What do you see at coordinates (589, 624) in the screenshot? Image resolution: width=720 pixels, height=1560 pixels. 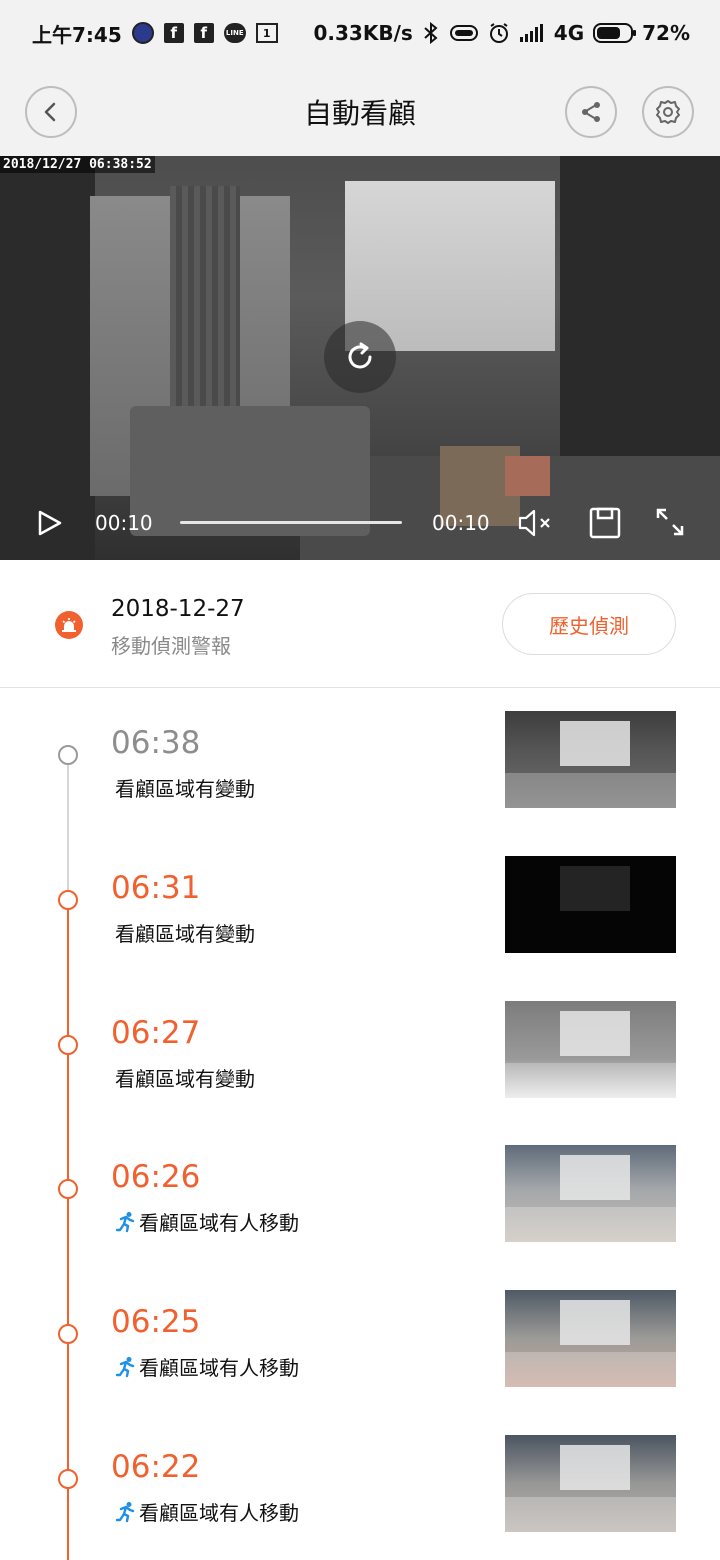 I see `history-button: 歷史偵測` at bounding box center [589, 624].